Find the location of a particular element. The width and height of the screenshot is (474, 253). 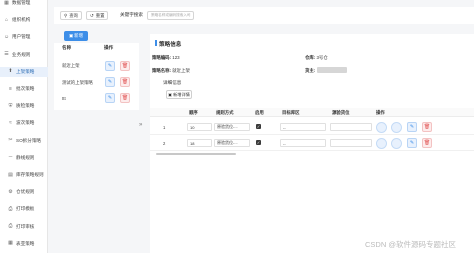

sidebar-item: ☰ 业务规则 is located at coordinates (24, 55).